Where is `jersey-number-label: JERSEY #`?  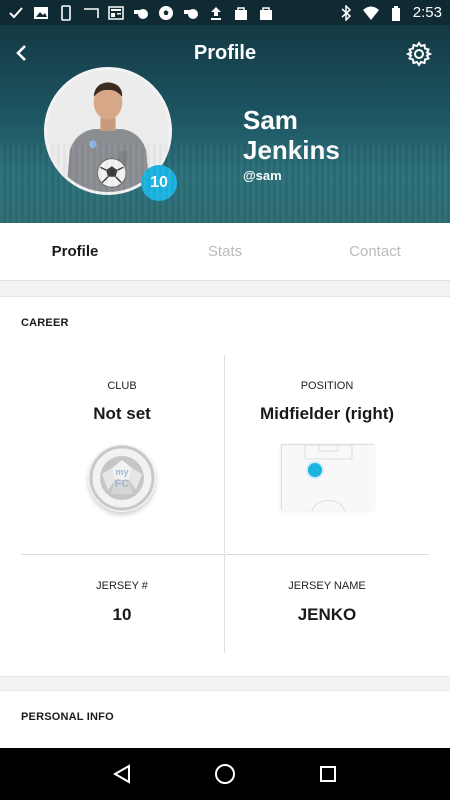 jersey-number-label: JERSEY # is located at coordinates (122, 586).